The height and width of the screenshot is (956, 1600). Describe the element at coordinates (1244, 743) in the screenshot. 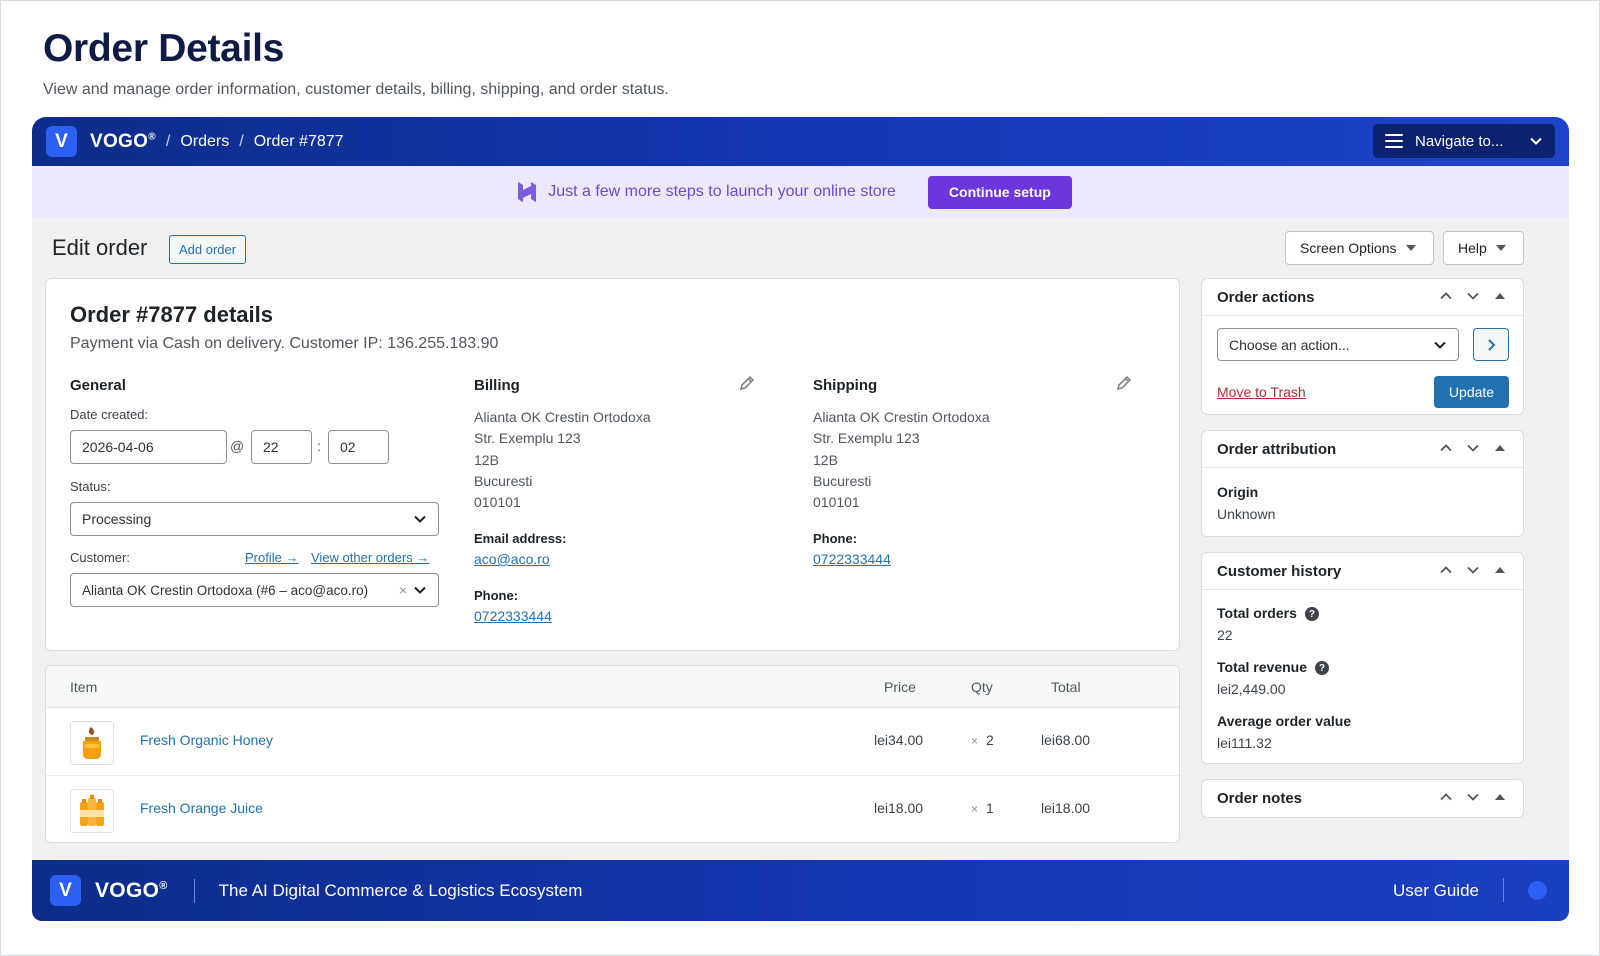

I see `average-order-value: lei111.32` at that location.